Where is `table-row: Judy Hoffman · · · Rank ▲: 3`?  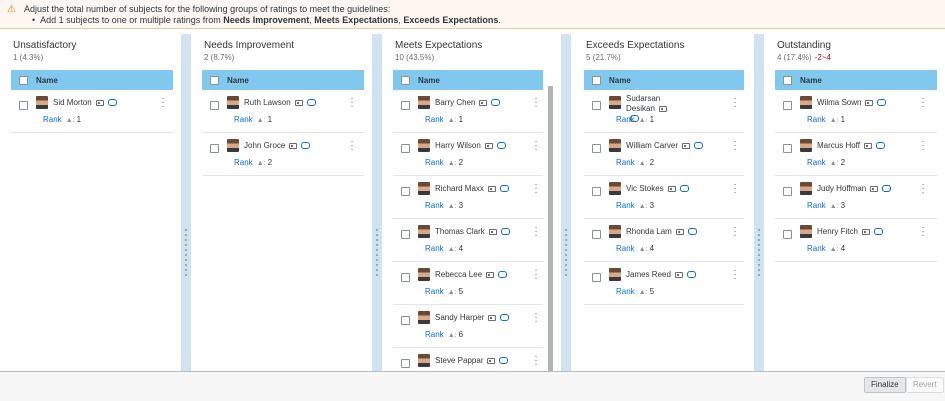 table-row: Judy Hoffman · · · Rank ▲: 3 is located at coordinates (856, 197).